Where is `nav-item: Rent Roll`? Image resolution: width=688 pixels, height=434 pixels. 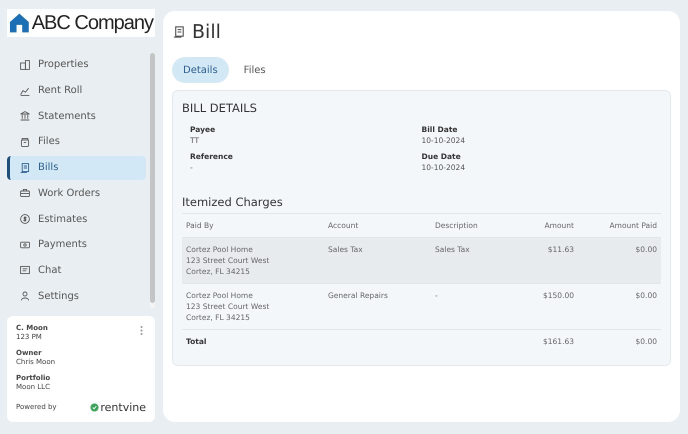
nav-item: Rent Roll is located at coordinates (76, 90).